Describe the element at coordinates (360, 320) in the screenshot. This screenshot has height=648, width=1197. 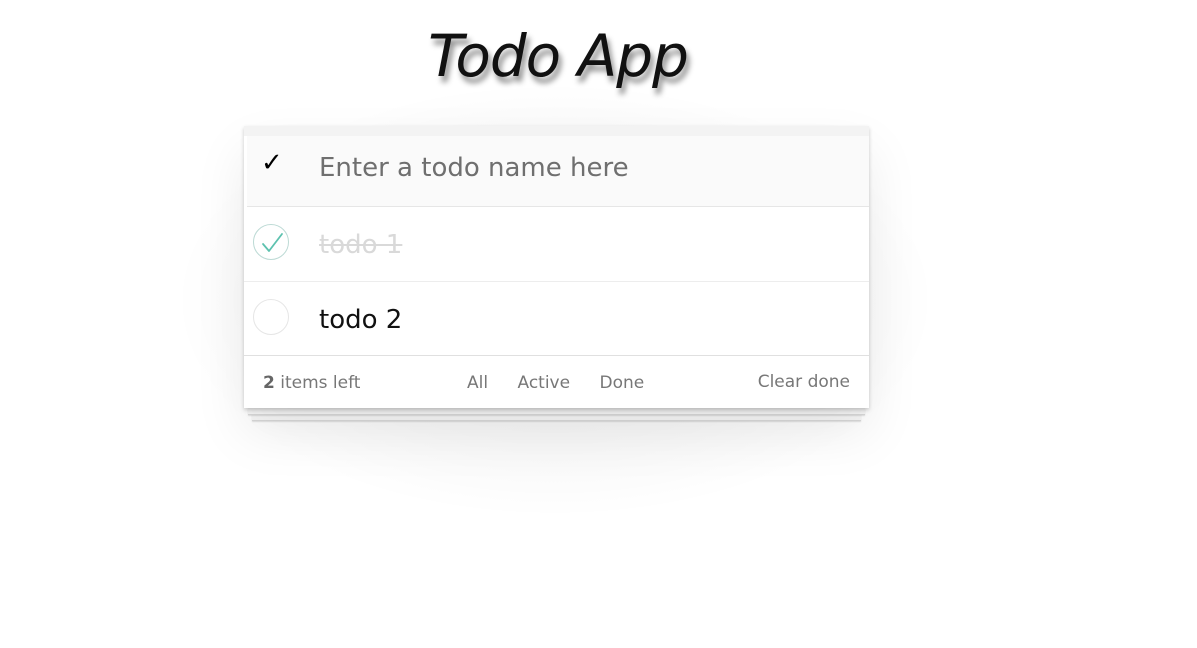
I see `todo-label: todo 2` at that location.